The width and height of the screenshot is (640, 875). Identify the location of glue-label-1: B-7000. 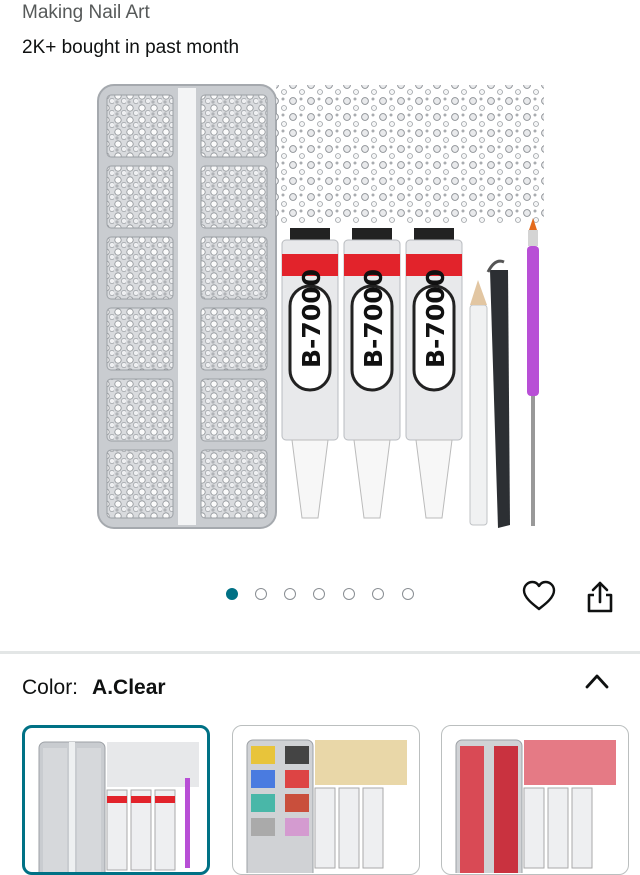
(311, 318).